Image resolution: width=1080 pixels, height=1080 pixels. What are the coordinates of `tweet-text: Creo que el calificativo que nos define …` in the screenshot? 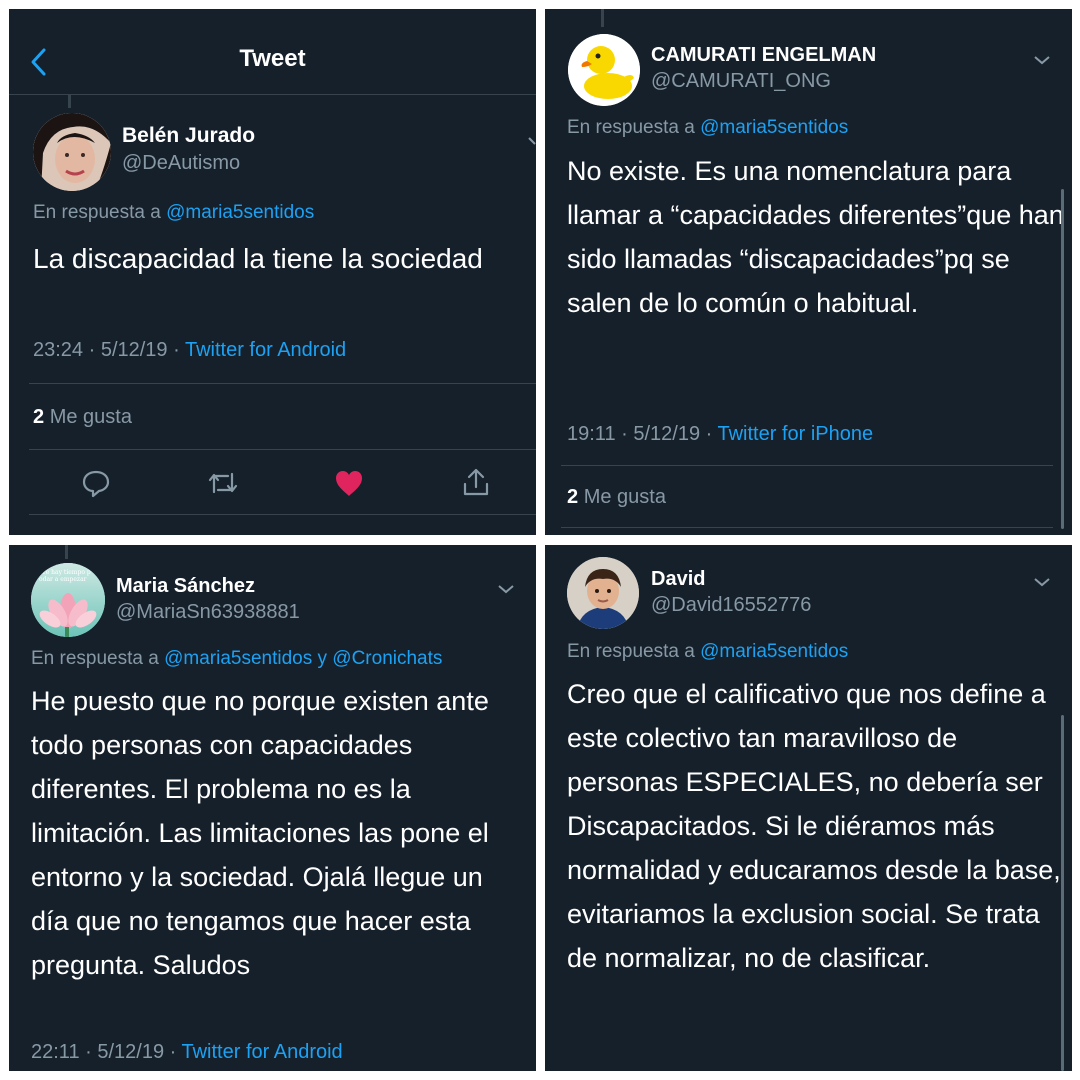 It's located at (814, 826).